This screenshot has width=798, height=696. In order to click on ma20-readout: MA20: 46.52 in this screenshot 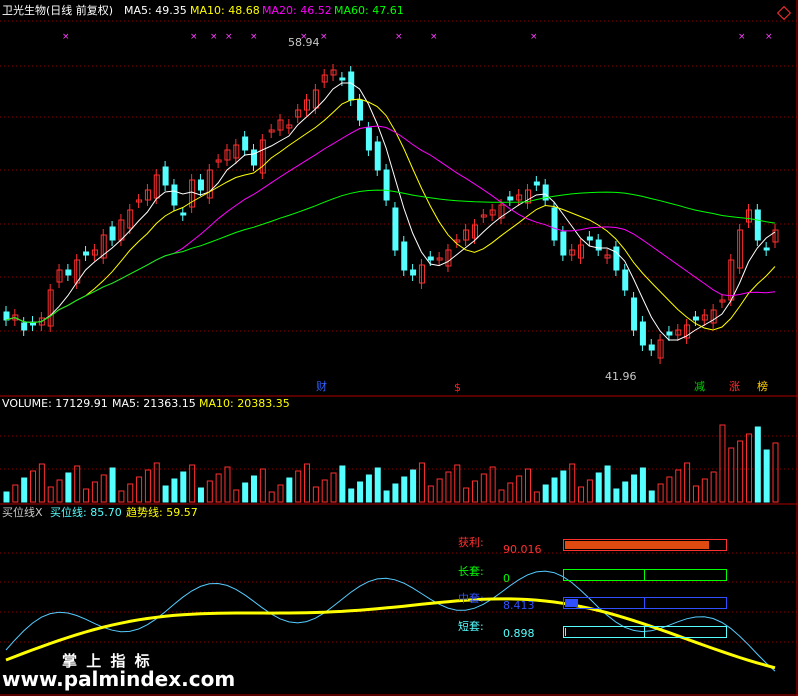, I will do `click(297, 10)`.